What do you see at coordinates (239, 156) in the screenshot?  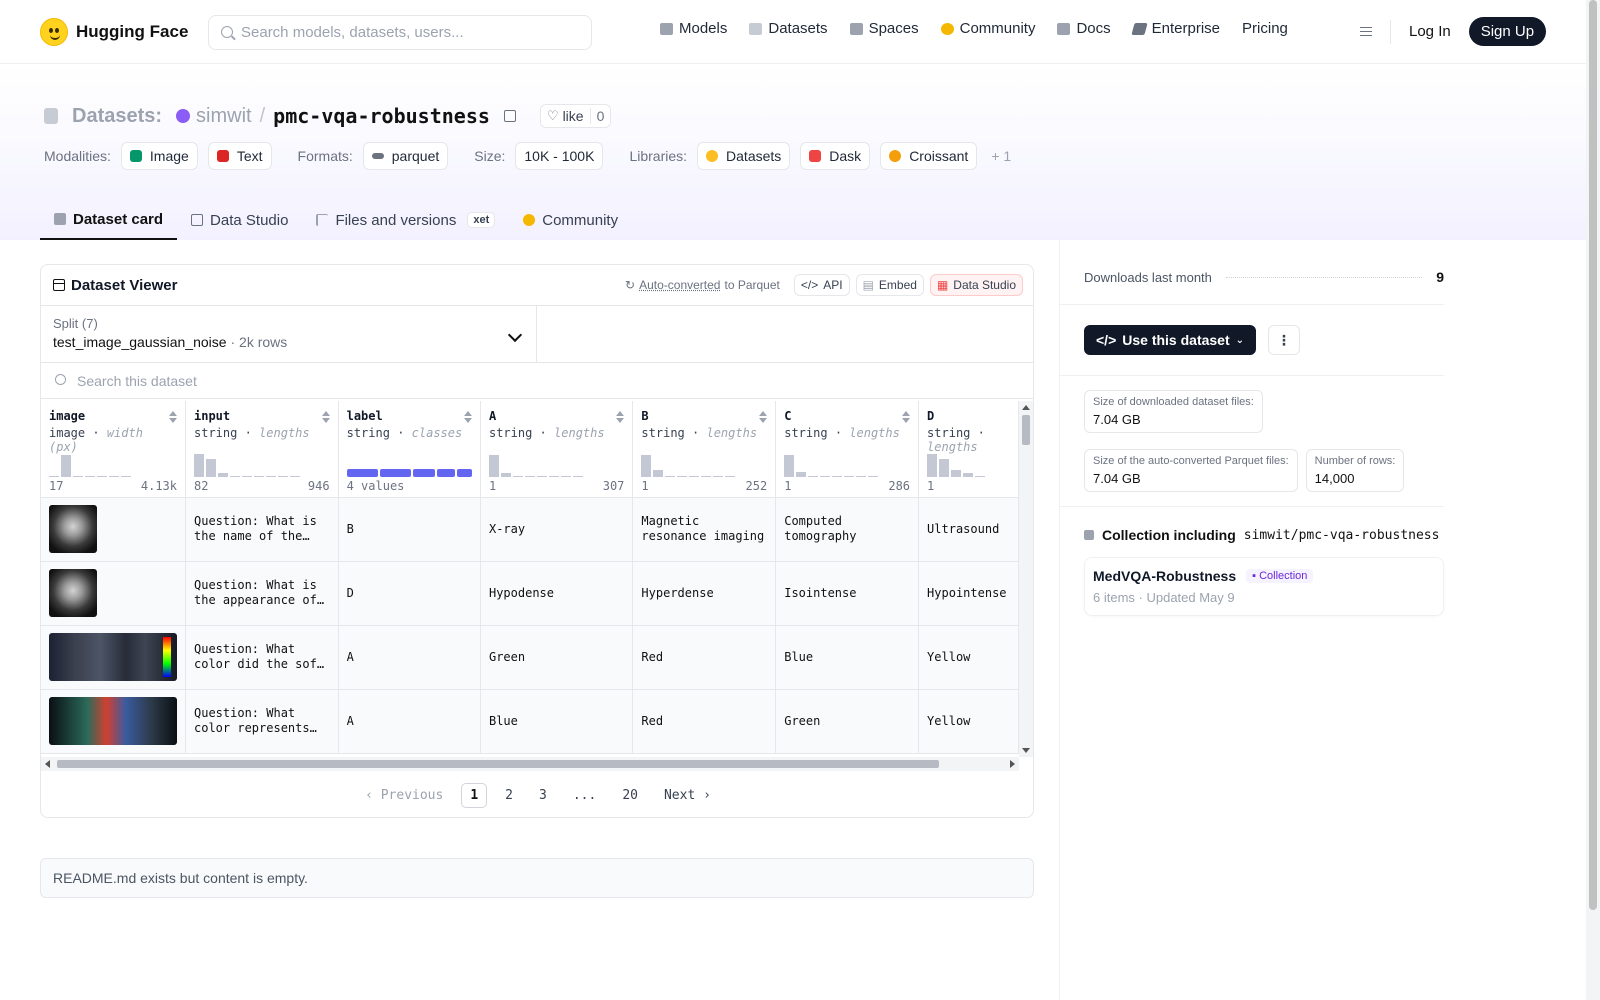 I see `tag-text: Text` at bounding box center [239, 156].